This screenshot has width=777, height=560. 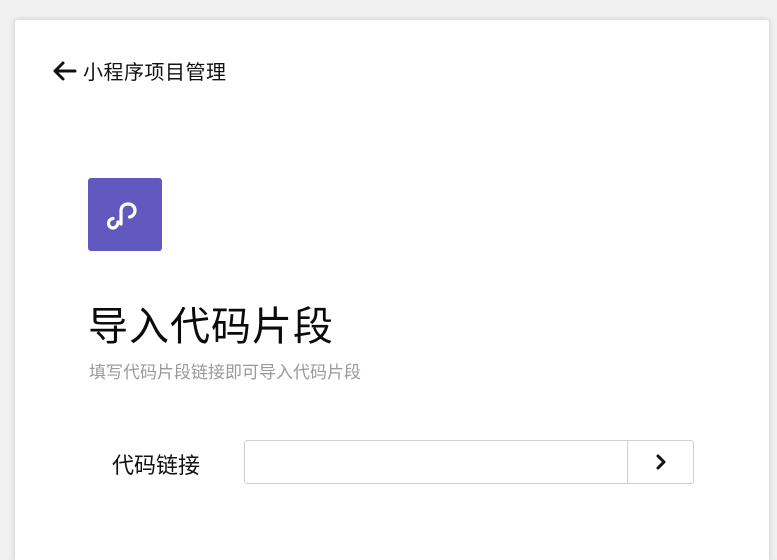 What do you see at coordinates (65, 70) in the screenshot?
I see `back-arrow-icon` at bounding box center [65, 70].